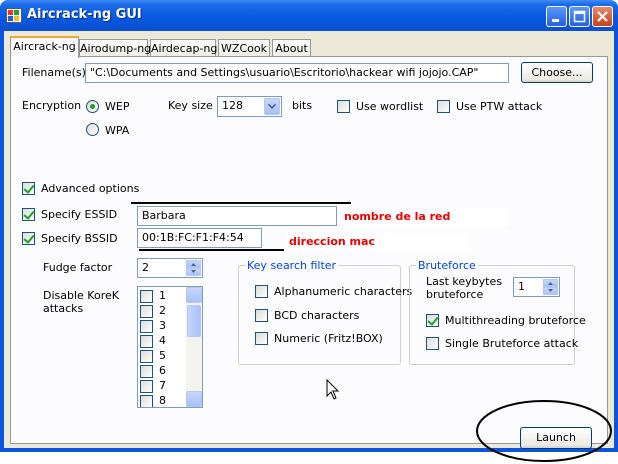  What do you see at coordinates (79, 214) in the screenshot?
I see `specify-essid-label: Specify ESSID` at bounding box center [79, 214].